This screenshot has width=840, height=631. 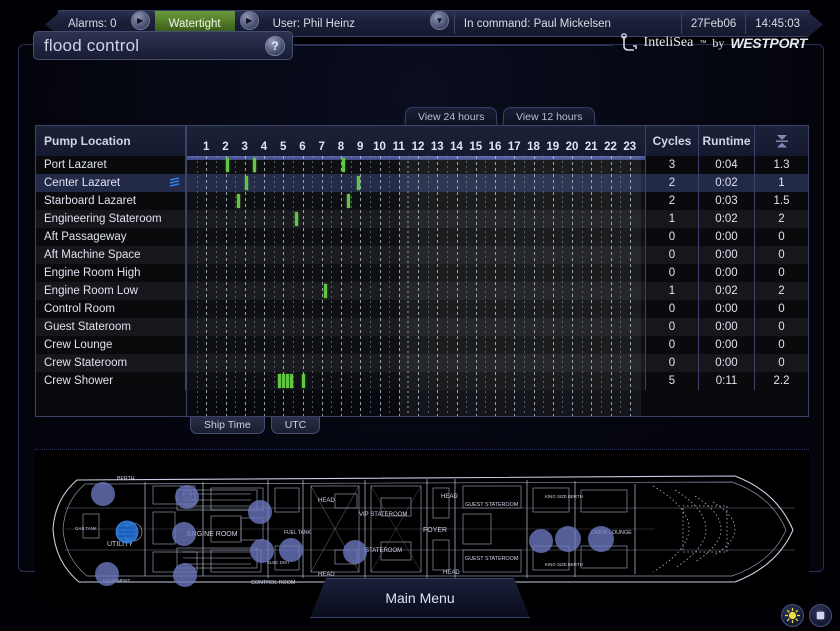 What do you see at coordinates (420, 598) in the screenshot?
I see `main-menu-button: Main Menu` at bounding box center [420, 598].